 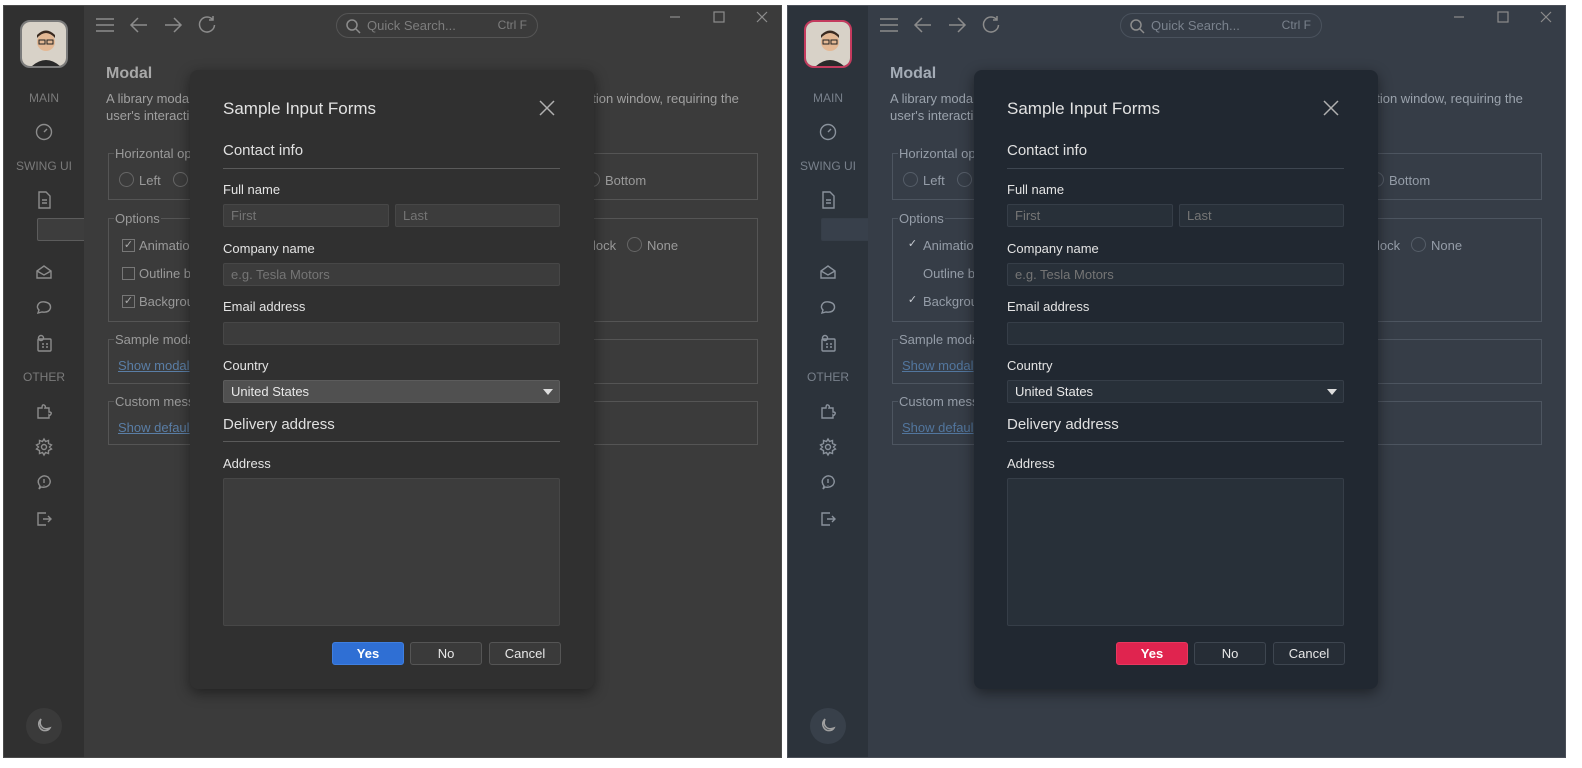 What do you see at coordinates (1332, 392) in the screenshot?
I see `chevron-down-icon` at bounding box center [1332, 392].